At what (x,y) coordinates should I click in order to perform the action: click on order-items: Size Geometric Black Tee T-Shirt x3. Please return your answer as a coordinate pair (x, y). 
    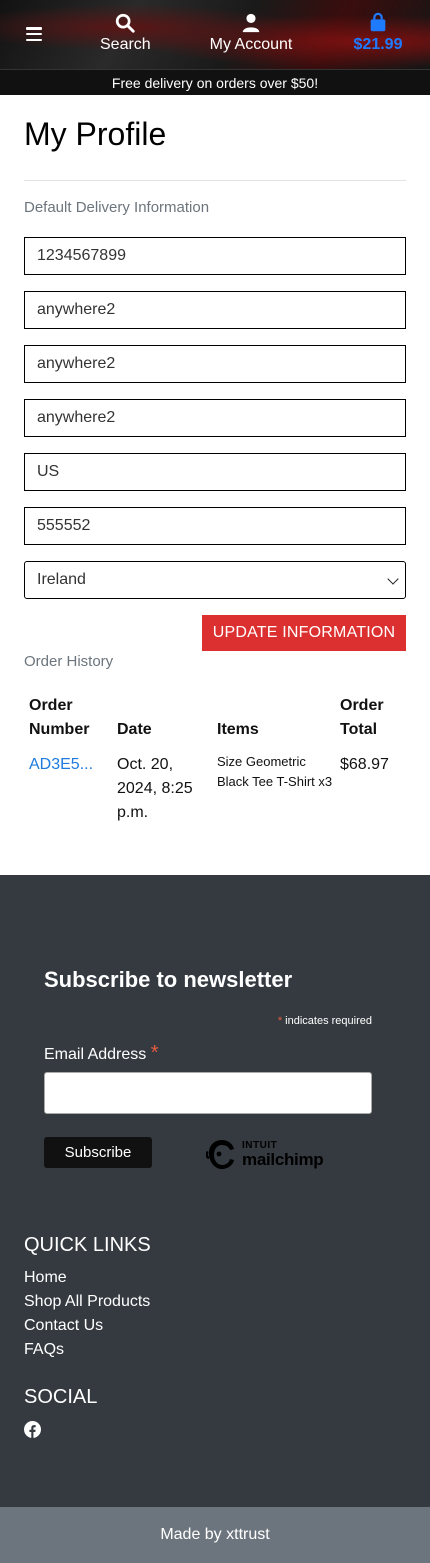
    Looking at the image, I should click on (274, 772).